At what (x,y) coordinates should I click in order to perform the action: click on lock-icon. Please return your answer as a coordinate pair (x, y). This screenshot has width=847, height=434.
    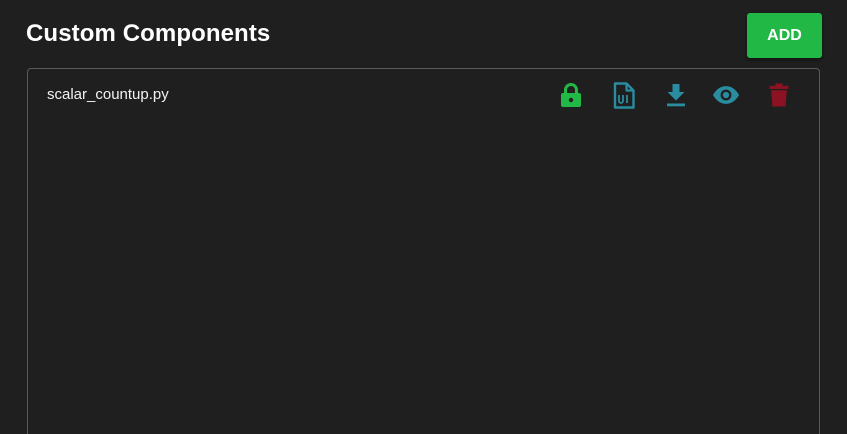
    Looking at the image, I should click on (571, 95).